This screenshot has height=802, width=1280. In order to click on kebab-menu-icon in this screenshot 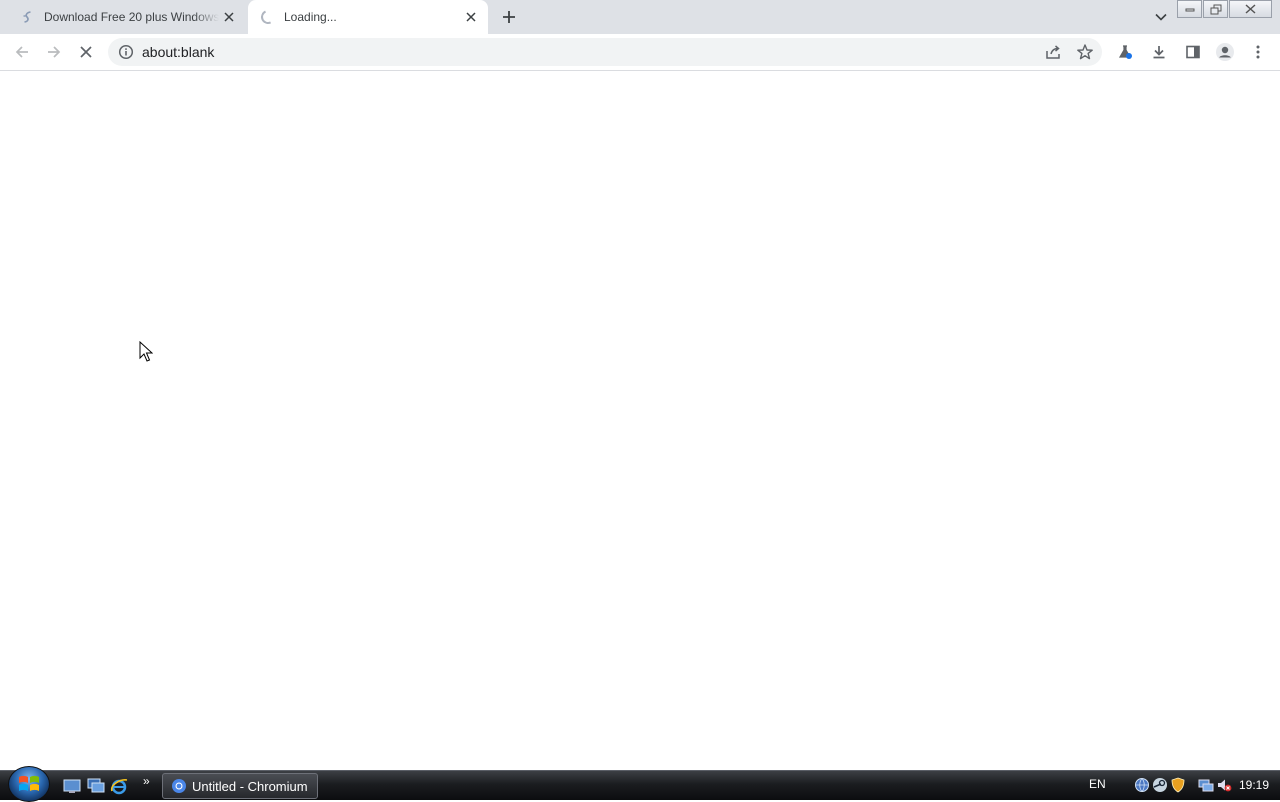, I will do `click(1258, 52)`.